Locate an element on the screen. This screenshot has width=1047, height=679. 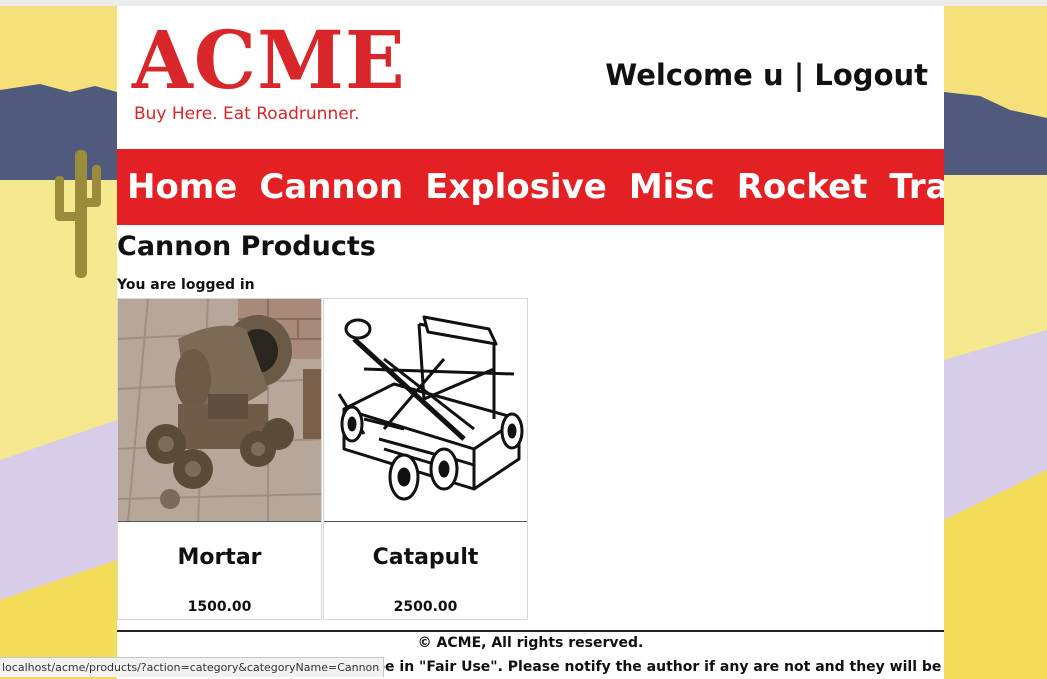
copyright-text: © ACME, All rights reserved. is located at coordinates (530, 643).